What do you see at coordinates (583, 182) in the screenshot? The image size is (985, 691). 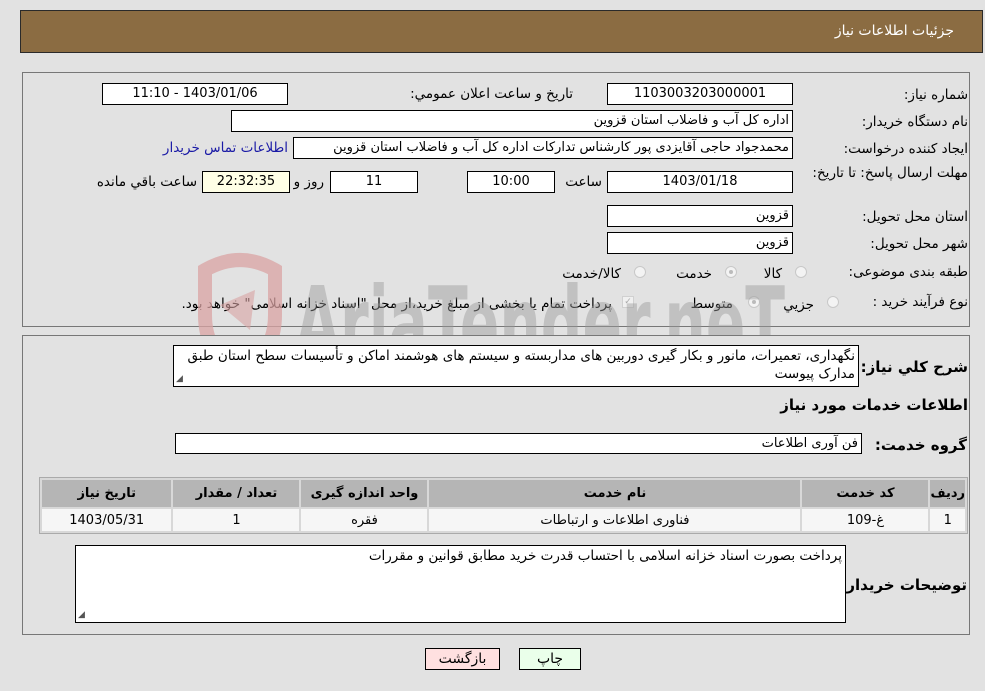 I see `deadline-time-label: ساعت` at bounding box center [583, 182].